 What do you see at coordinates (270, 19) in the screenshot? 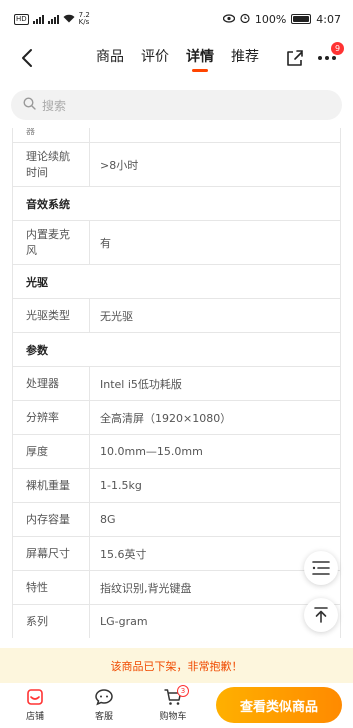
I see `battery-percent: 100%` at bounding box center [270, 19].